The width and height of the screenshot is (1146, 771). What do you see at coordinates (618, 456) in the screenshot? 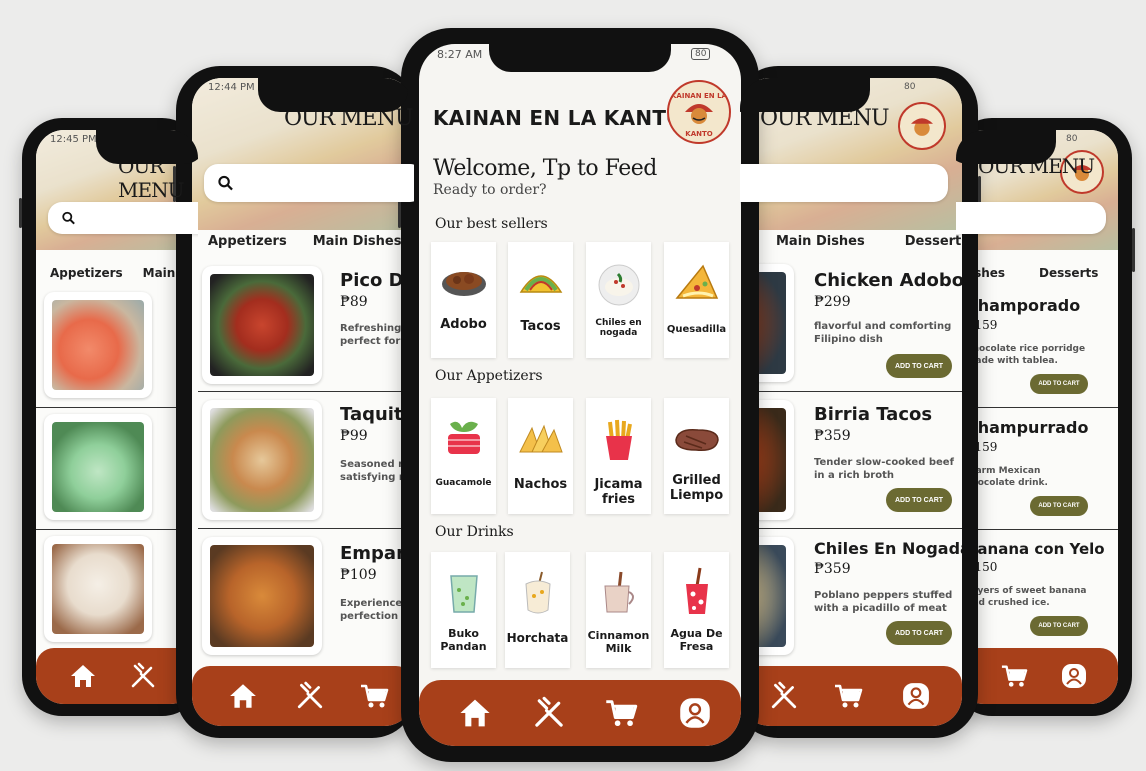
I see `menu-card: Jicama fries` at bounding box center [618, 456].